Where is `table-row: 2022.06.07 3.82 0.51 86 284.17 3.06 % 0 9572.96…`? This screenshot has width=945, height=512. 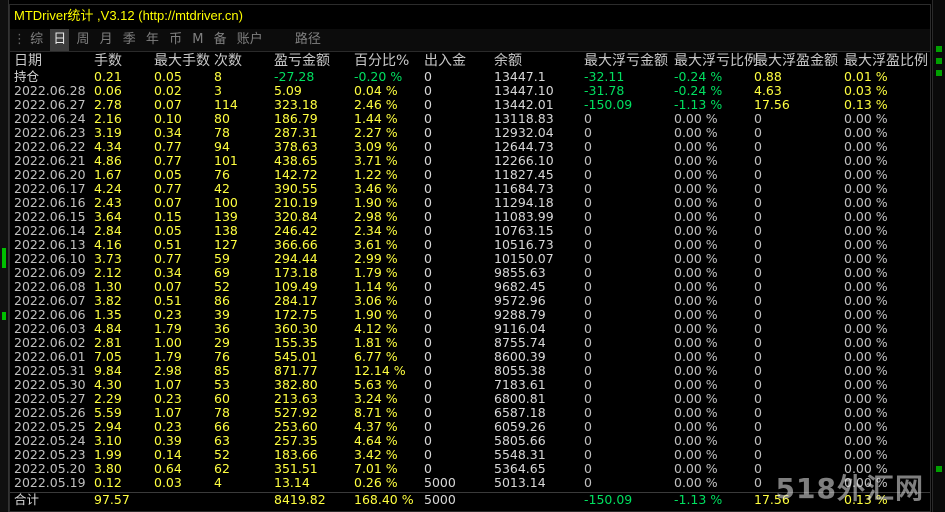 table-row: 2022.06.07 3.82 0.51 86 284.17 3.06 % 0 9572.96… is located at coordinates (470, 301).